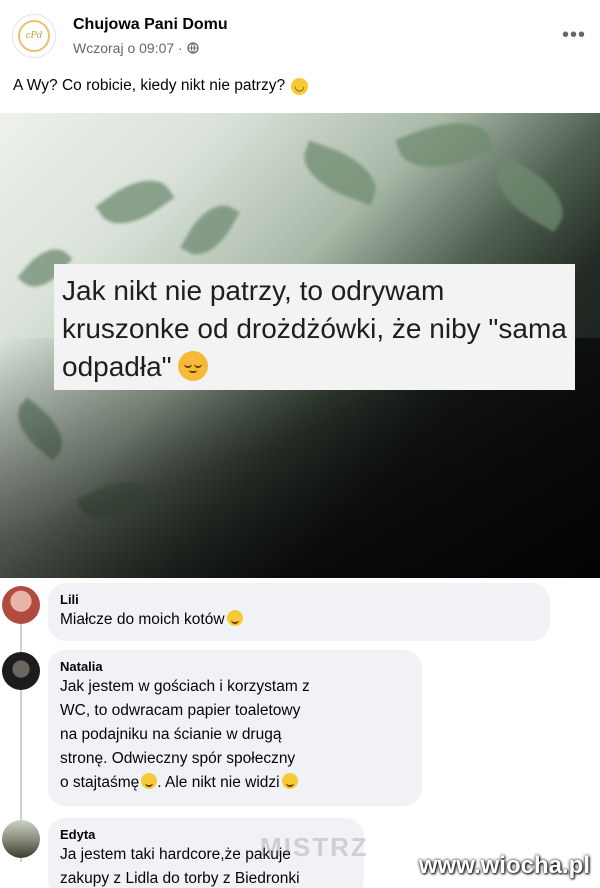  I want to click on slightly-smiling-emoji-icon: ◡, so click(300, 86).